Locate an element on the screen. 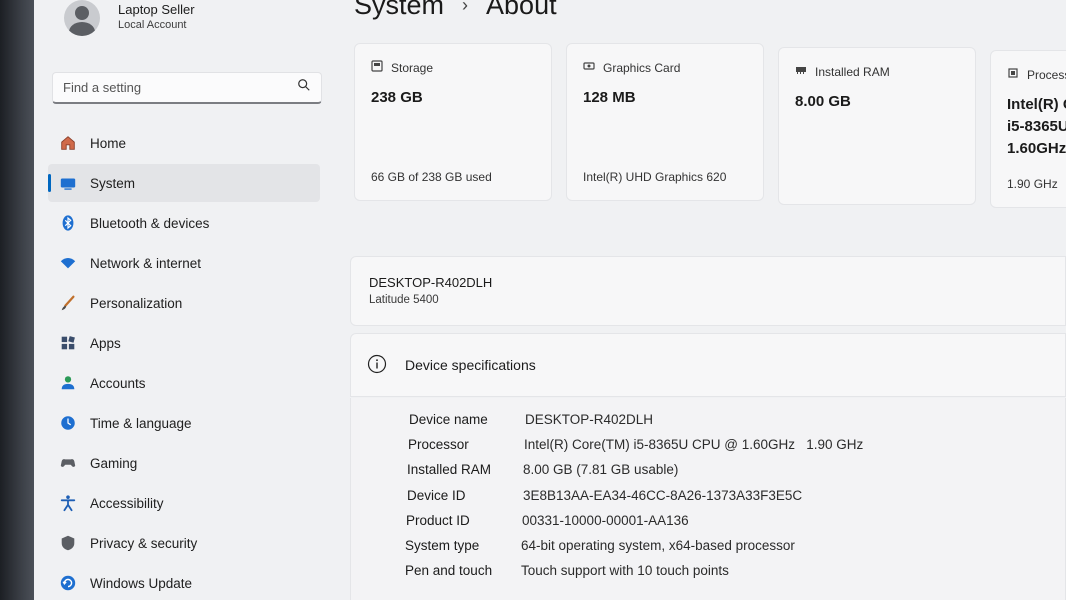 This screenshot has height=600, width=1066. apps-icon is located at coordinates (68, 343).